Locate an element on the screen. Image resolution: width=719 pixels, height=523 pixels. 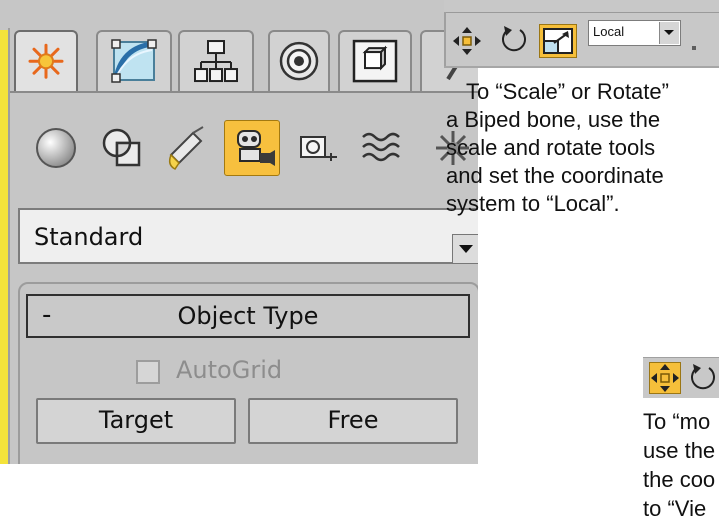
space-warps-icon is located at coordinates (381, 147).